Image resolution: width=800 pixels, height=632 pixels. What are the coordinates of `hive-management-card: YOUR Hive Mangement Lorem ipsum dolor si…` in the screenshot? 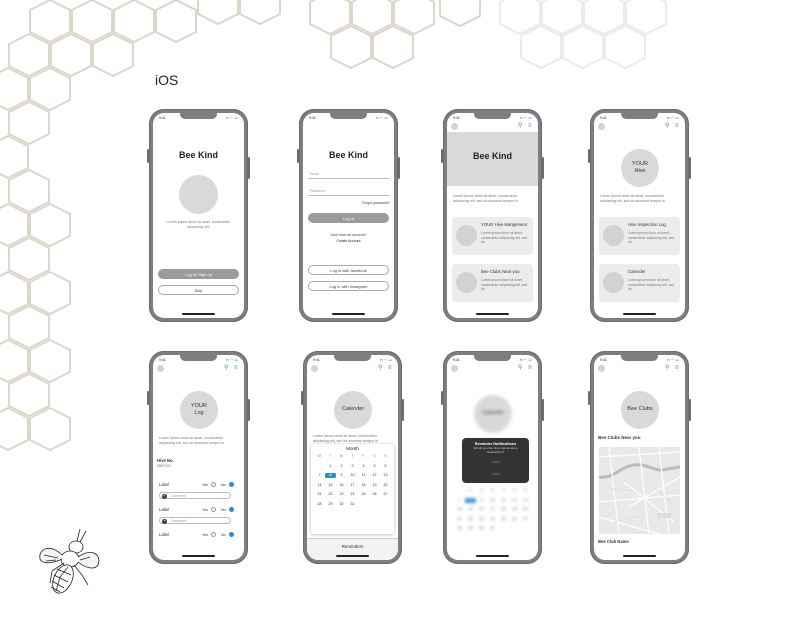 It's located at (492, 236).